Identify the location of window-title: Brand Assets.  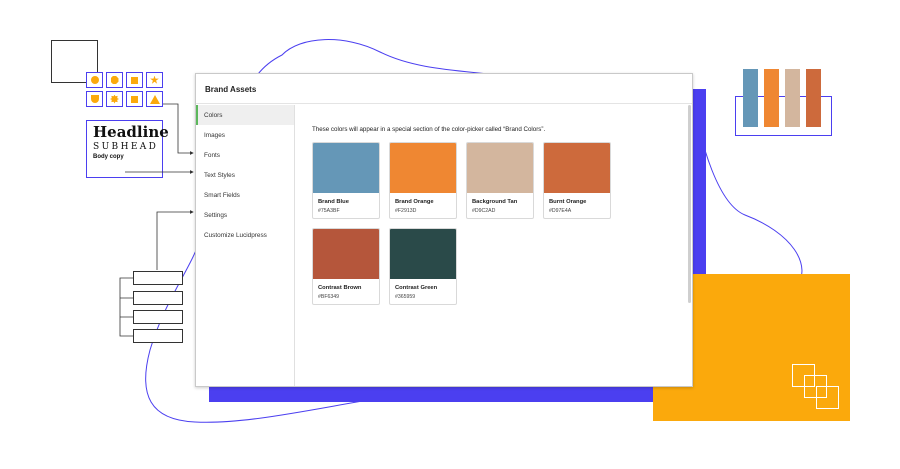
(231, 89).